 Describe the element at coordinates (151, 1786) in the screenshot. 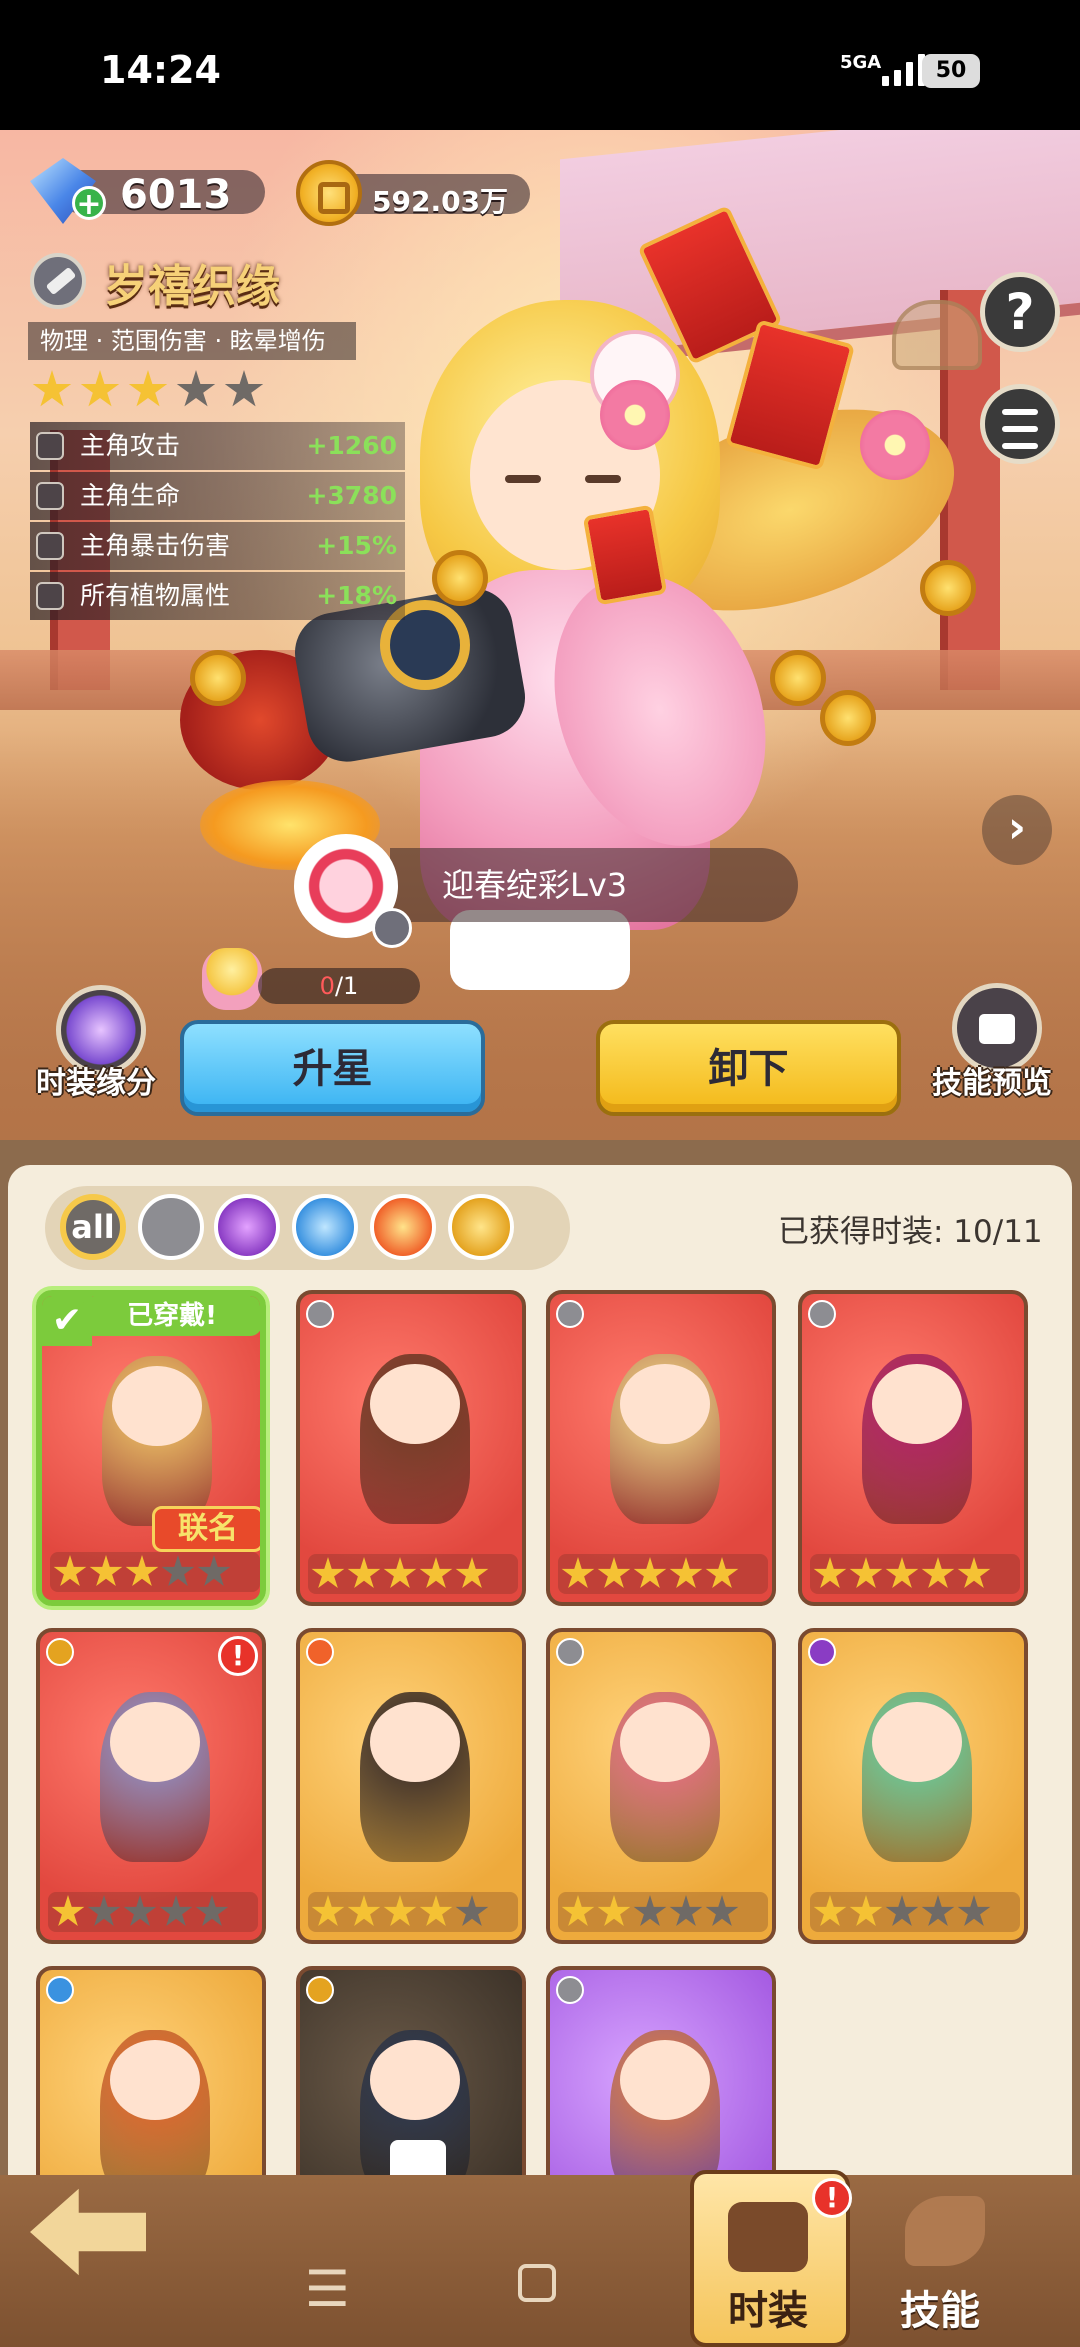

I see `costume-card: !` at that location.